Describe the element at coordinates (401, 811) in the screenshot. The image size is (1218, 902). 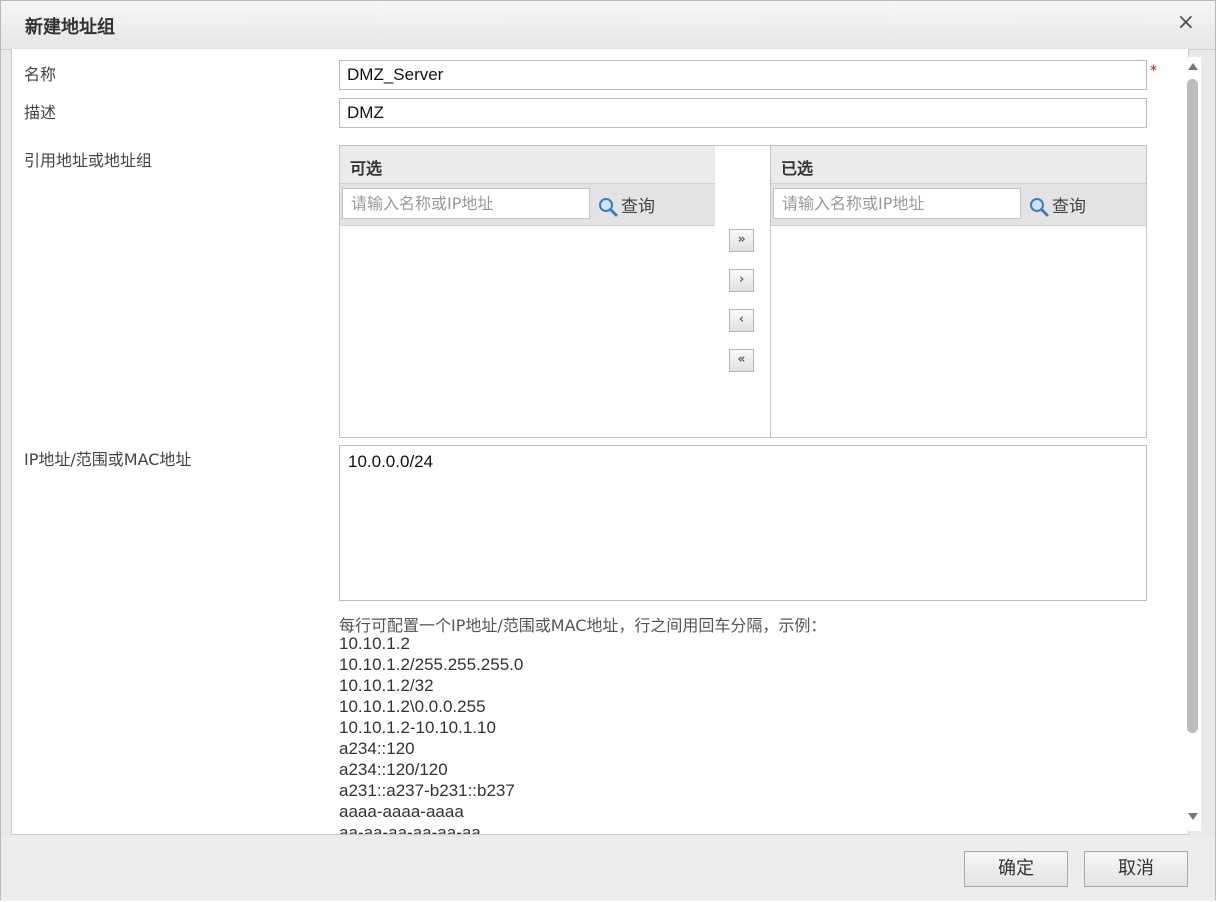
I see `example-line: aaaa-aaaa-aaaa` at that location.